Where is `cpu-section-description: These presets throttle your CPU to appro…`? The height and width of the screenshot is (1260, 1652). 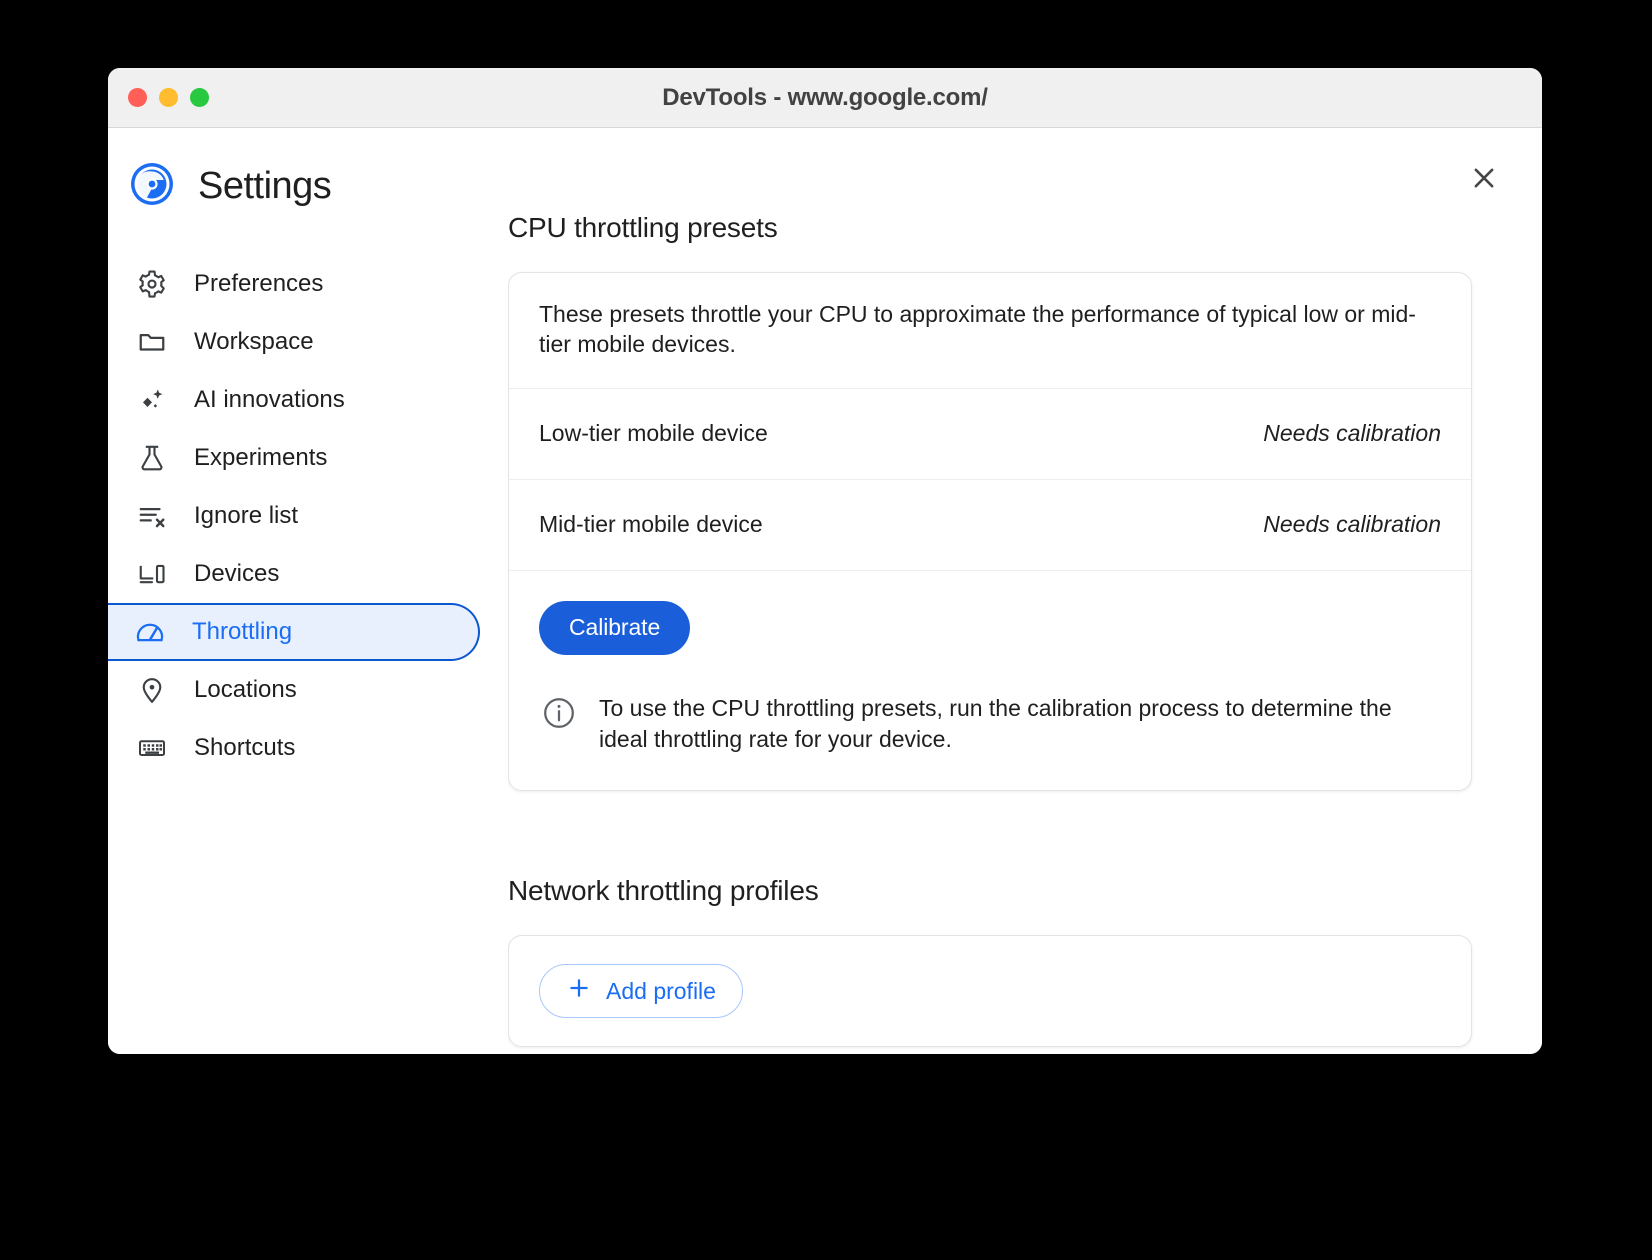
cpu-section-description: These presets throttle your CPU to appro… is located at coordinates (990, 331).